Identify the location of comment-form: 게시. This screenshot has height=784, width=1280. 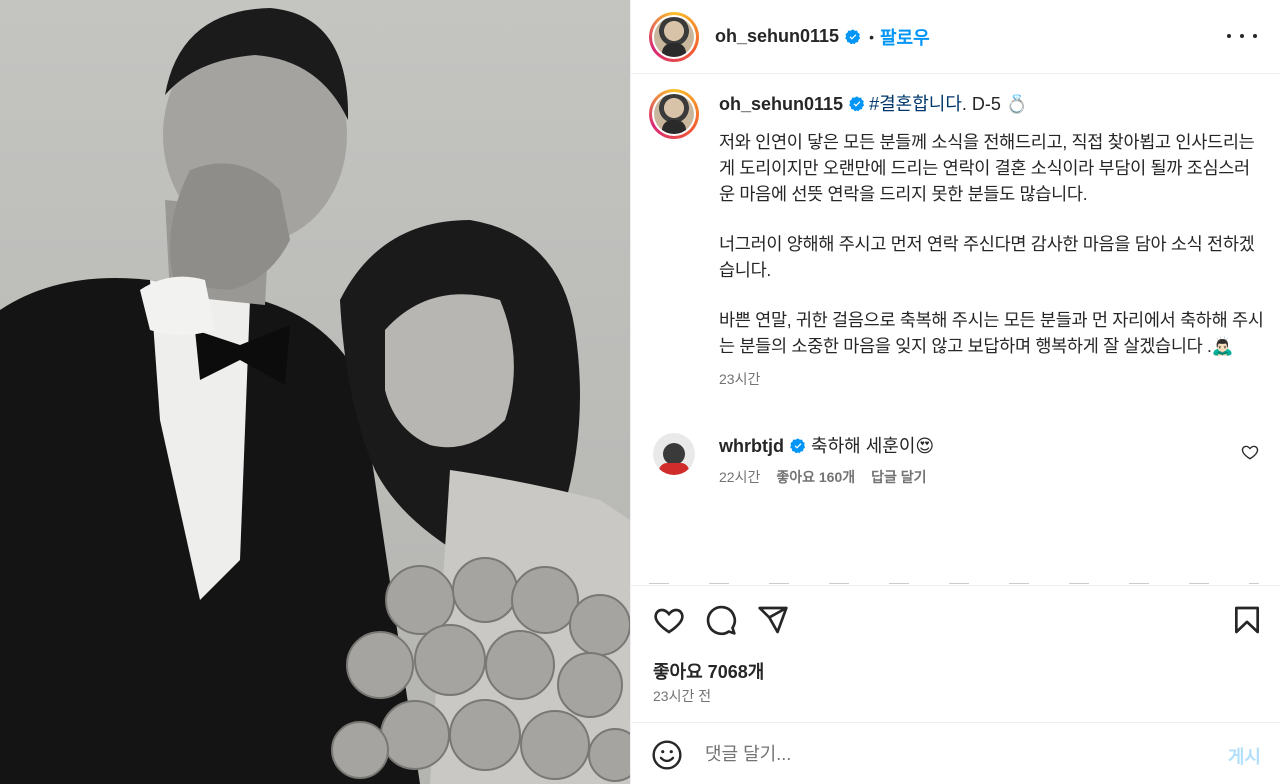
(955, 753).